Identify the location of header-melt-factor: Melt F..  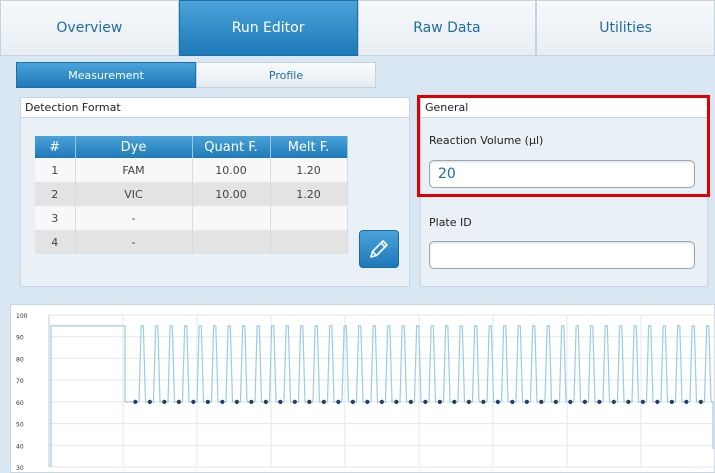
(309, 147).